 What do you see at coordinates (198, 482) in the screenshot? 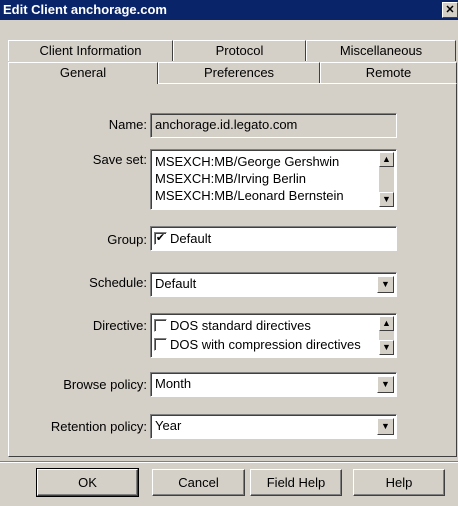
I see `cancel-button: Cancel` at bounding box center [198, 482].